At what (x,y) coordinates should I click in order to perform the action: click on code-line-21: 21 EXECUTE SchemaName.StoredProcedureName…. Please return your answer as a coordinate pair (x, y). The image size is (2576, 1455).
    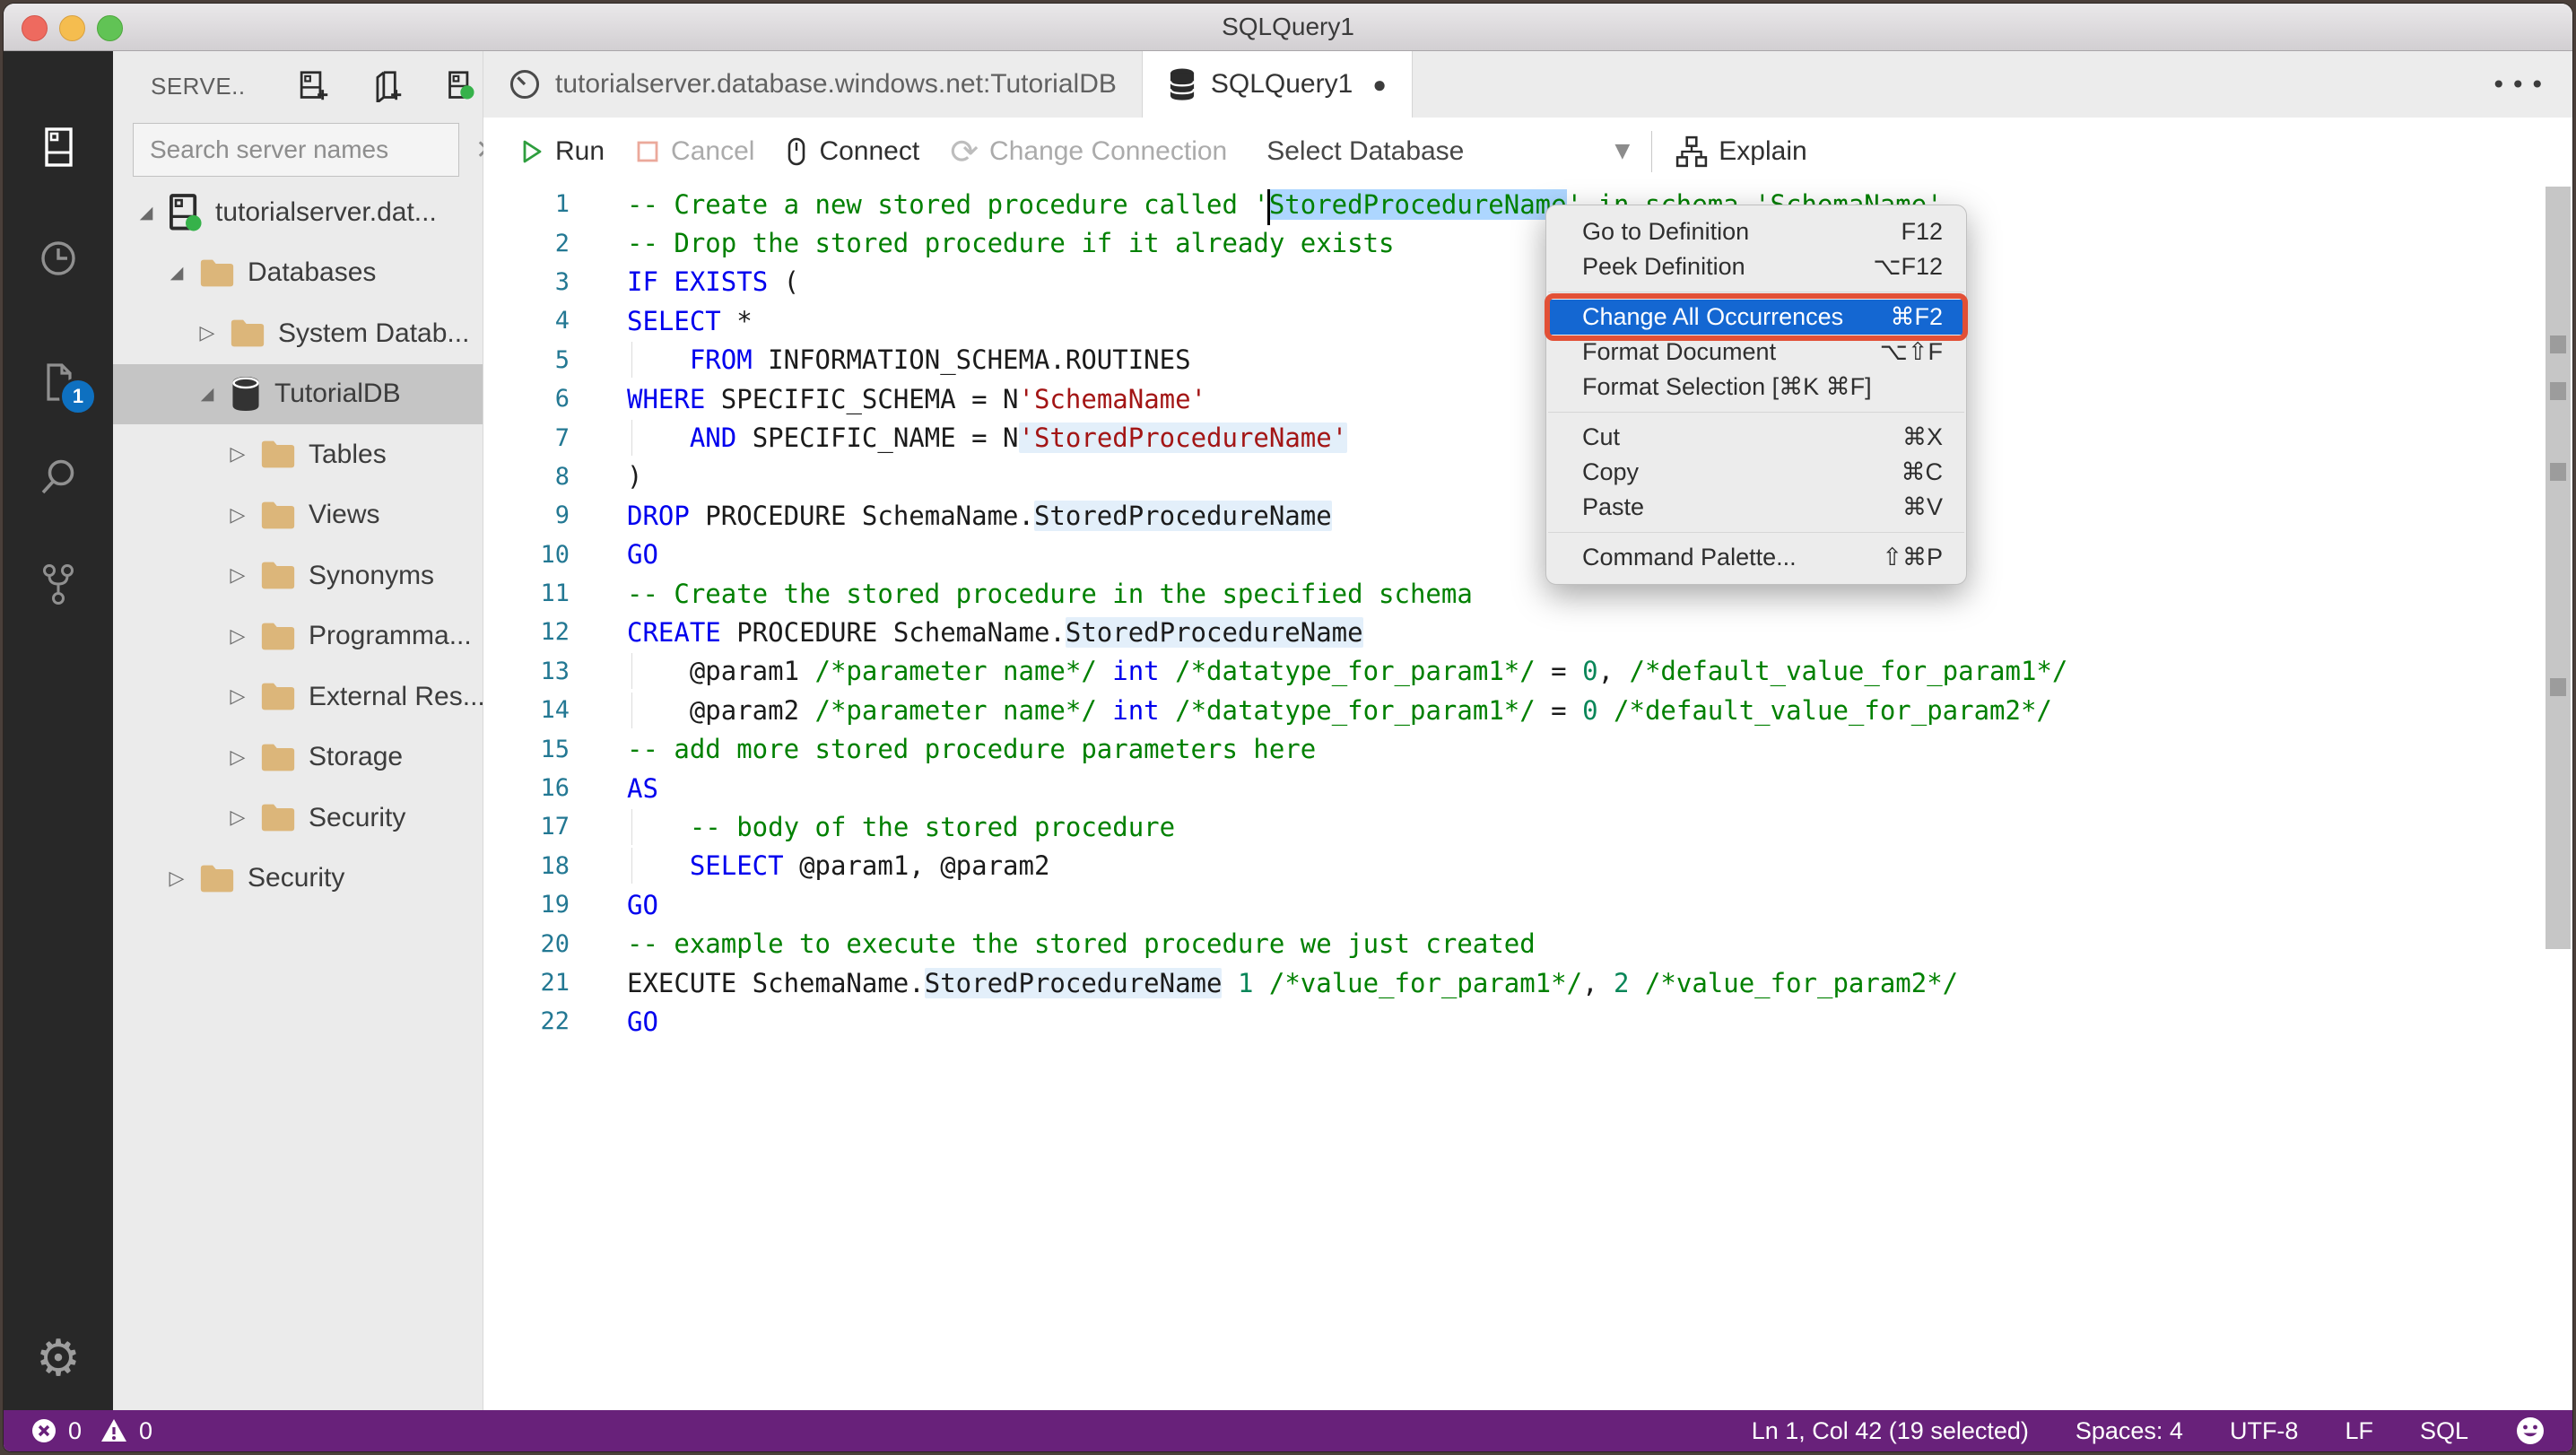
    Looking at the image, I should click on (1510, 983).